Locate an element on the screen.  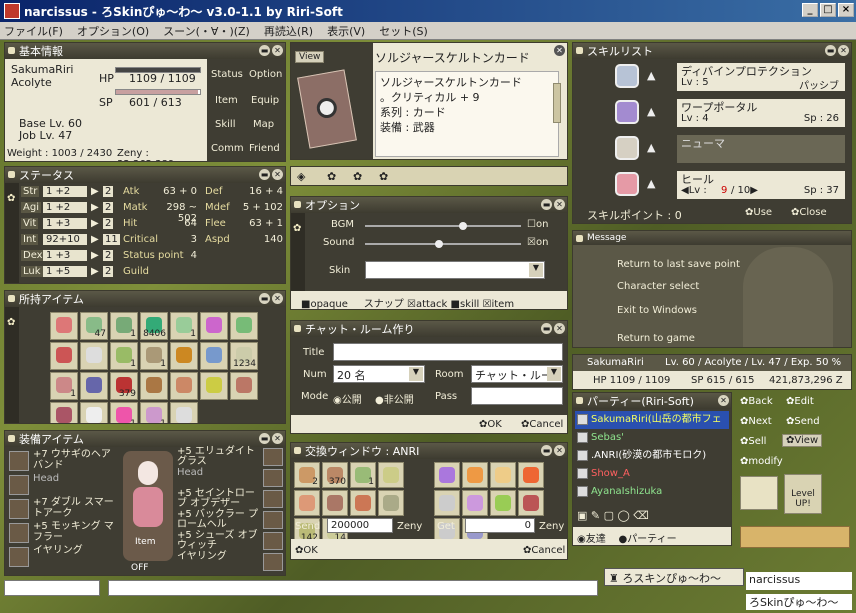
party-member: Show_A is located at coordinates (652, 474).